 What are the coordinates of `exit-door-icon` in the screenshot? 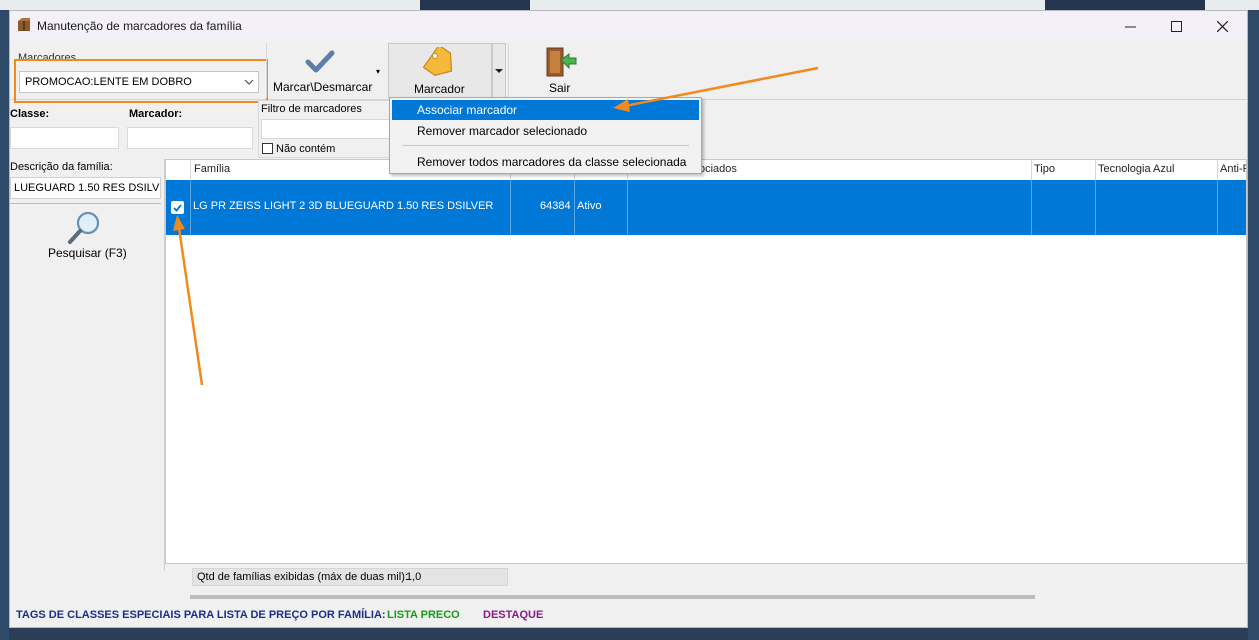 It's located at (561, 62).